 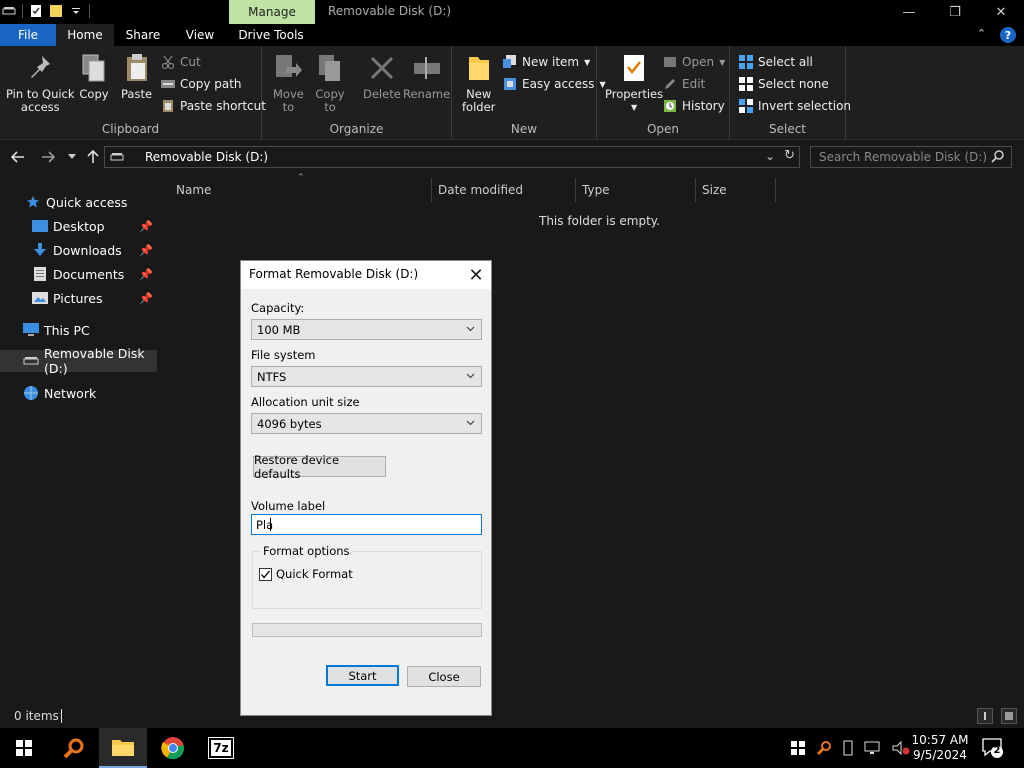 What do you see at coordinates (271, 35) in the screenshot?
I see `tab-drive-tools: Drive Tools` at bounding box center [271, 35].